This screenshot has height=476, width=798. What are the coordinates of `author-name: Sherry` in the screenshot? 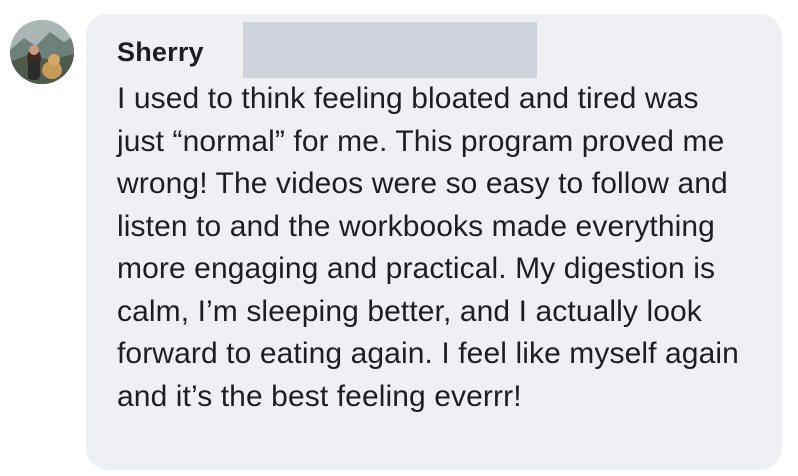 It's located at (160, 52).